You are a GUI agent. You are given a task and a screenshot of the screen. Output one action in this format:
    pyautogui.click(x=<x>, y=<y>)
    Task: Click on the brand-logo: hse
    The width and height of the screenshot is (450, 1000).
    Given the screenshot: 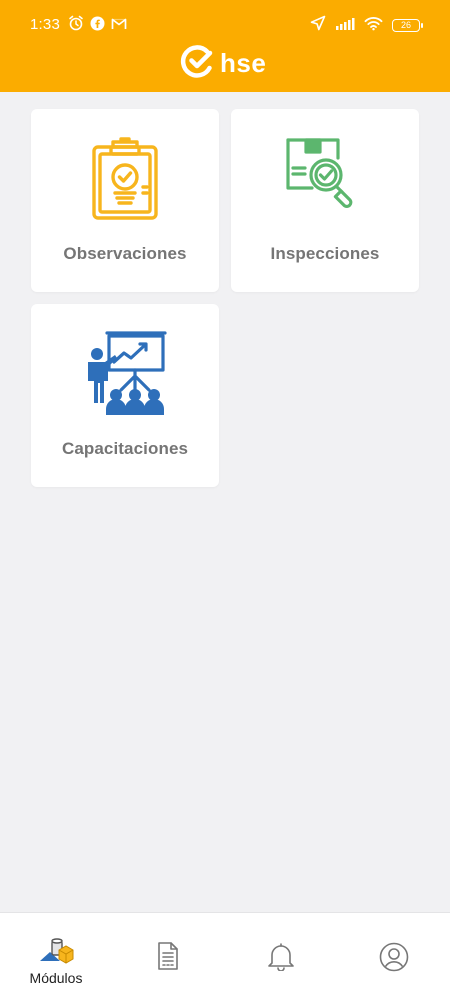 What is the action you would take?
    pyautogui.click(x=223, y=63)
    